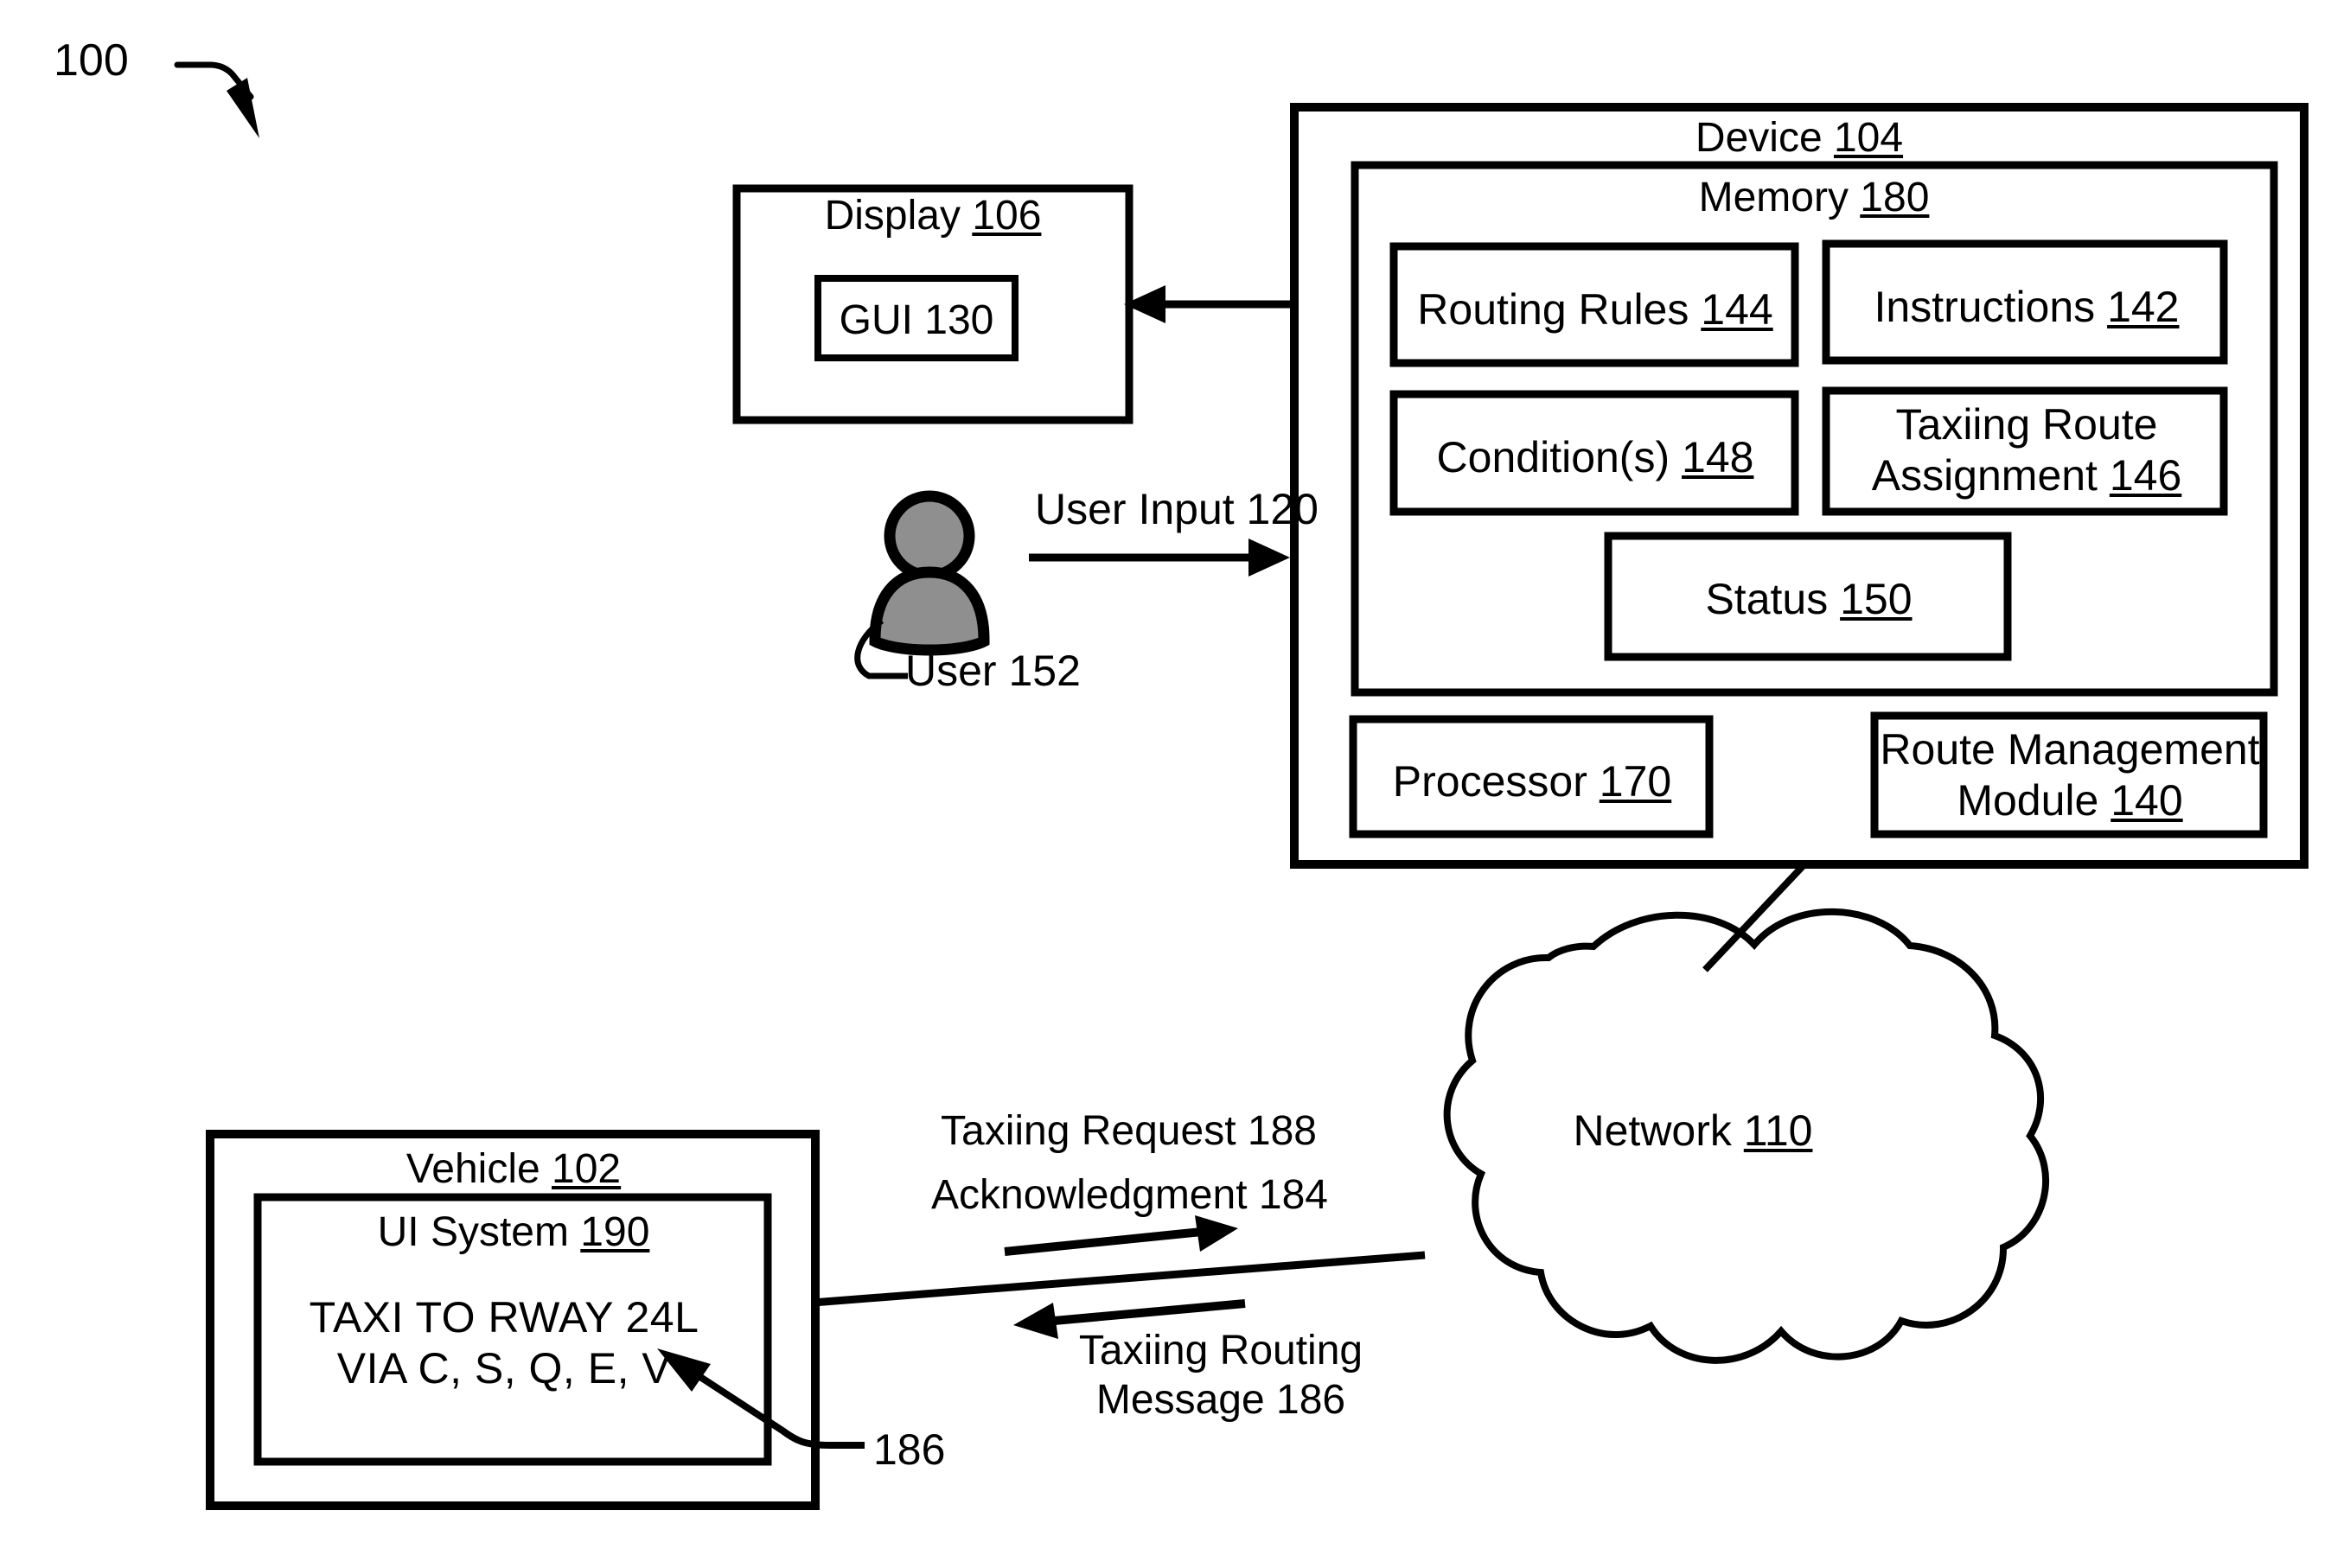 The width and height of the screenshot is (2350, 1568). What do you see at coordinates (2143, 307) in the screenshot?
I see `instructions-ref: 142` at bounding box center [2143, 307].